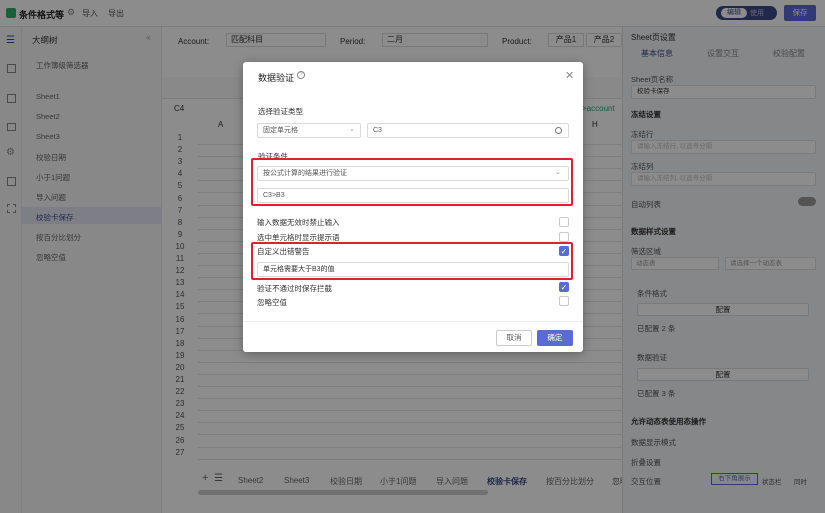 This screenshot has width=825, height=513. I want to click on option-label-ignore-empty: 忽略空值, so click(272, 302).